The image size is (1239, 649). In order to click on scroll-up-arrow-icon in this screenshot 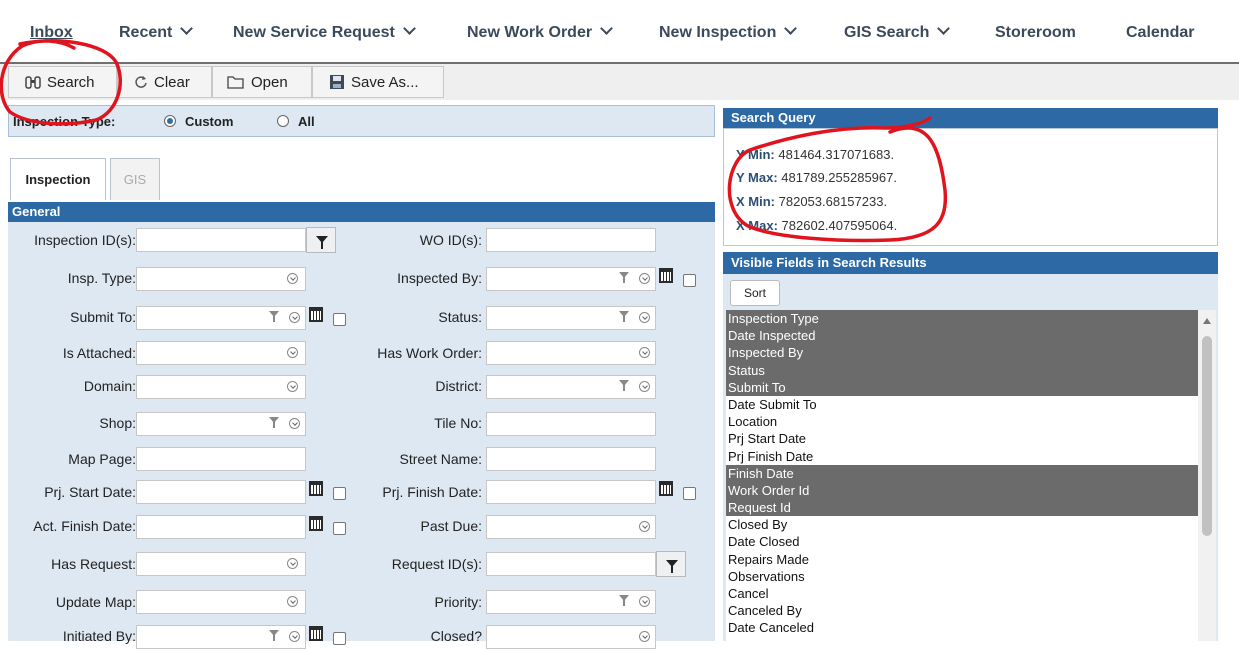, I will do `click(1207, 321)`.